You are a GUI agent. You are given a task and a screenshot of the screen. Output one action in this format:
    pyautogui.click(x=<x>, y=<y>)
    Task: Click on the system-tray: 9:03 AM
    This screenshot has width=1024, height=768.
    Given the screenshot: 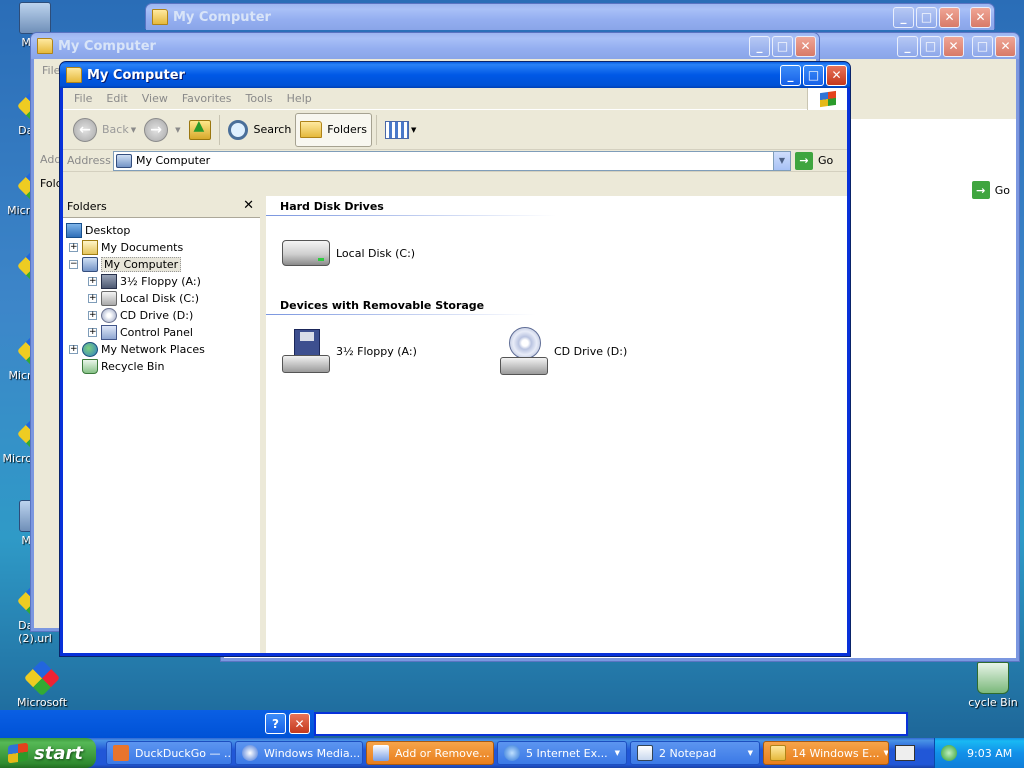 What is the action you would take?
    pyautogui.click(x=979, y=753)
    